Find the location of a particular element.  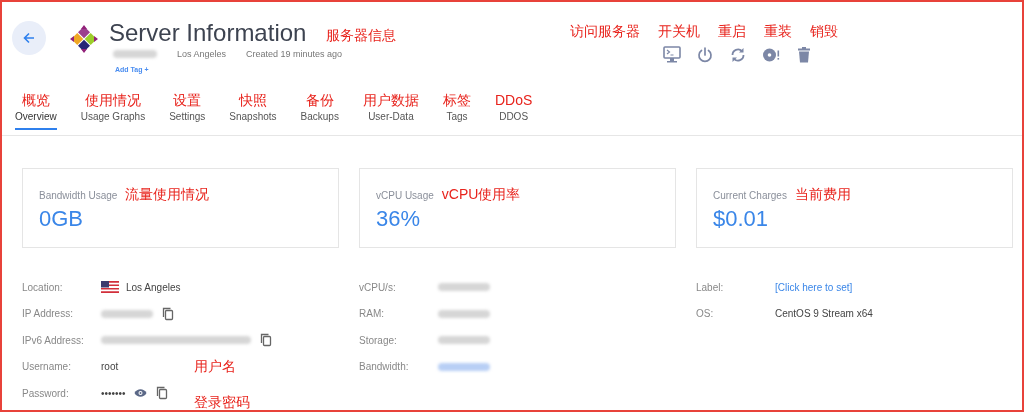

annotation: 访问服务器 is located at coordinates (605, 32).